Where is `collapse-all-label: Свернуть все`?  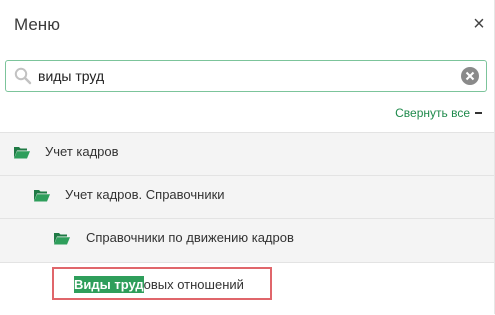
collapse-all-label: Свернуть все is located at coordinates (432, 113).